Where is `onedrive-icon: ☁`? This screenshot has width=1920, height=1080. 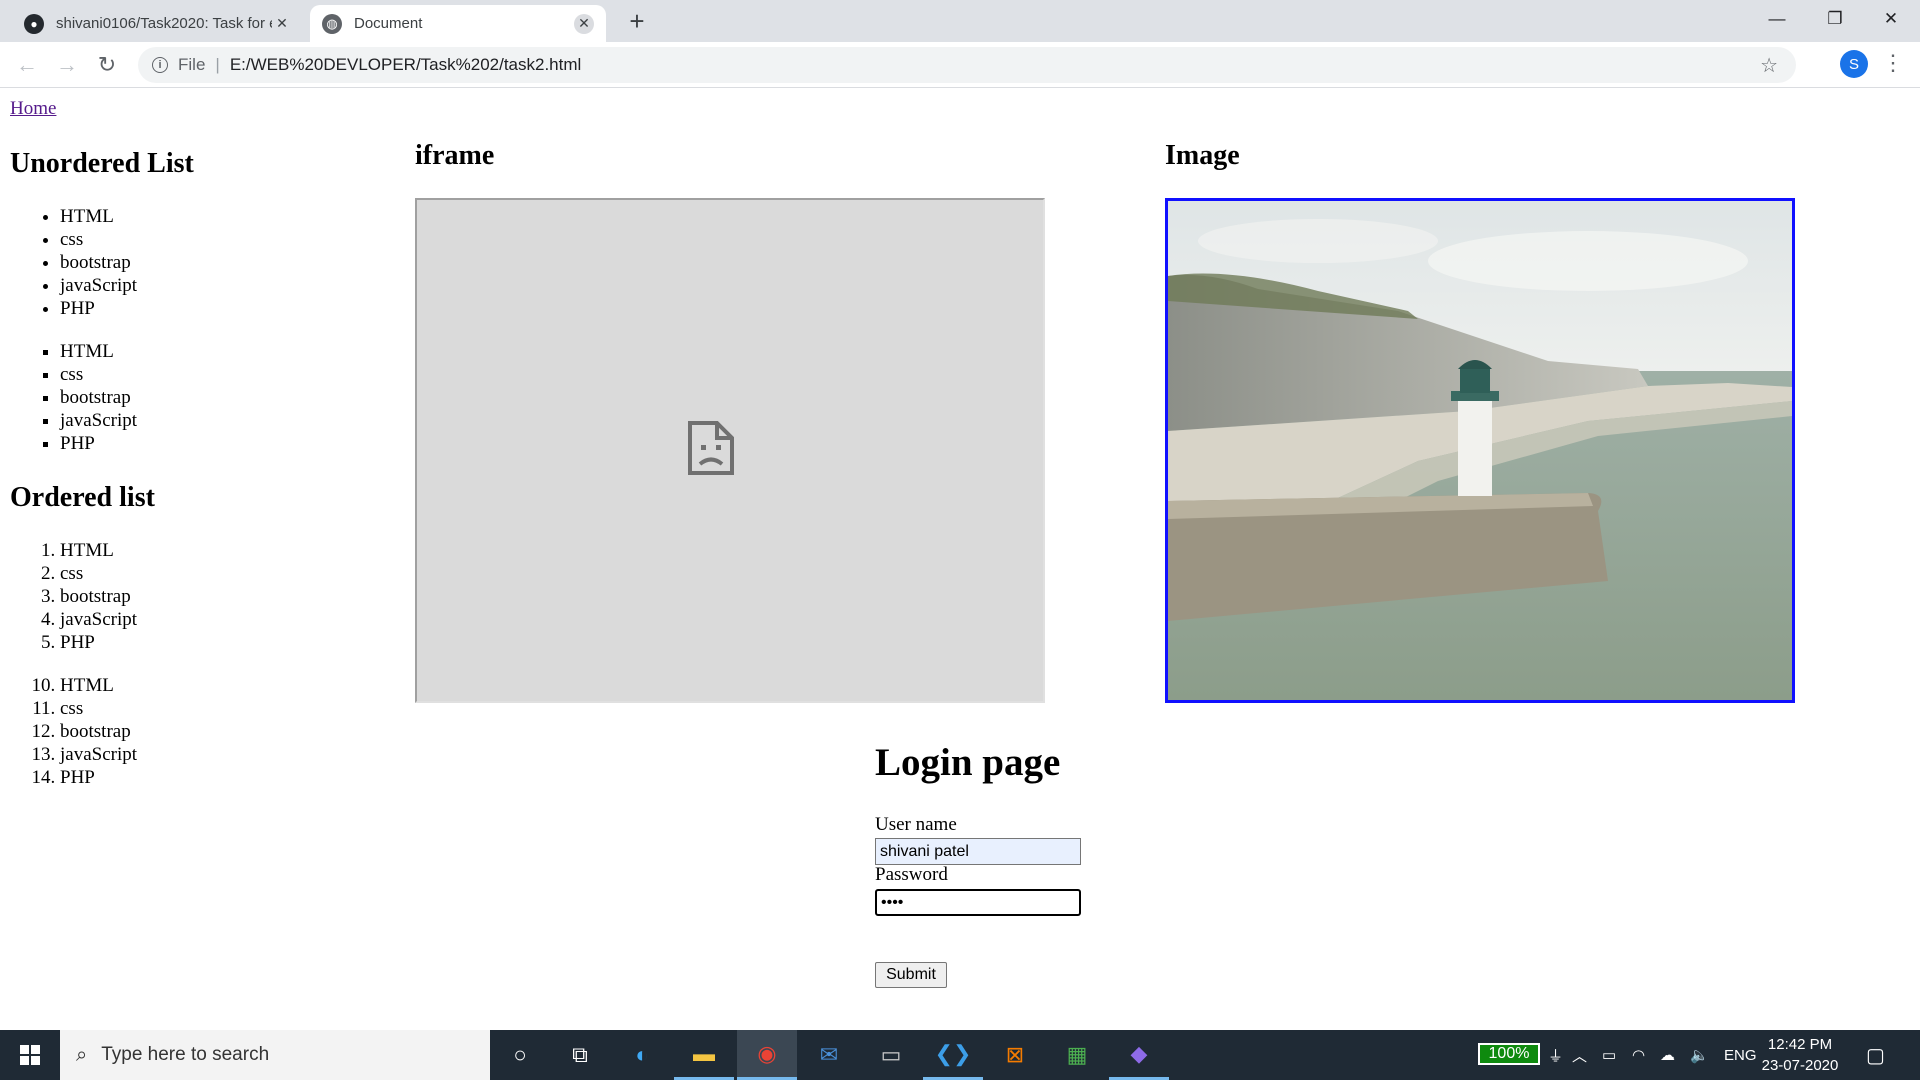
onedrive-icon: ☁ is located at coordinates (1667, 1055).